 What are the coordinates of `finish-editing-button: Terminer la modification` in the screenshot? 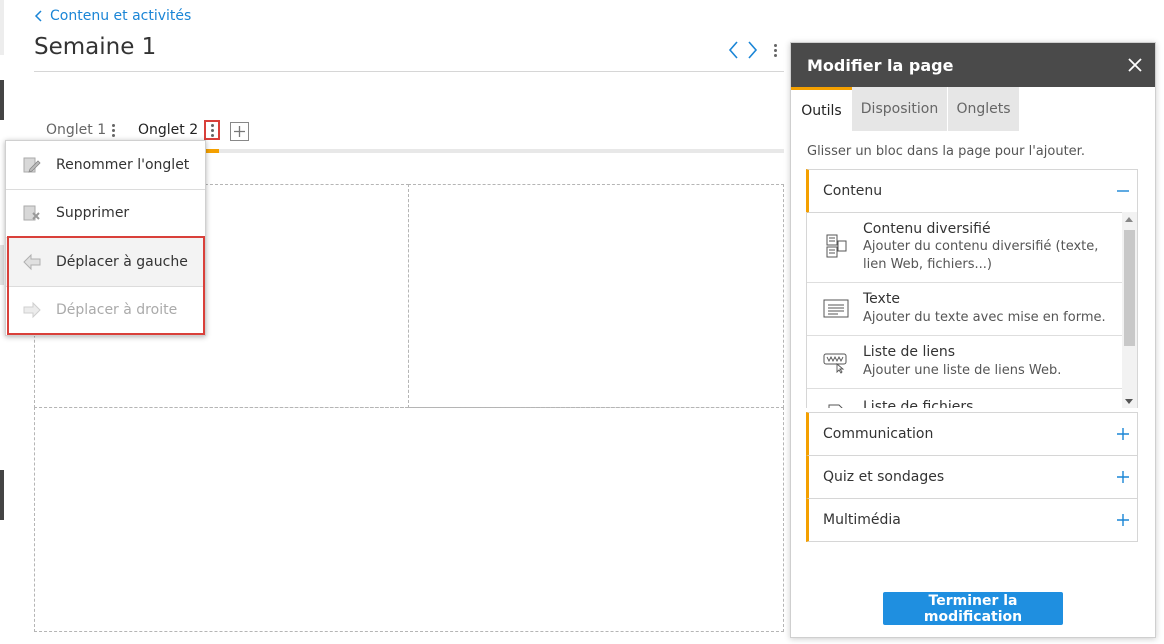 It's located at (973, 608).